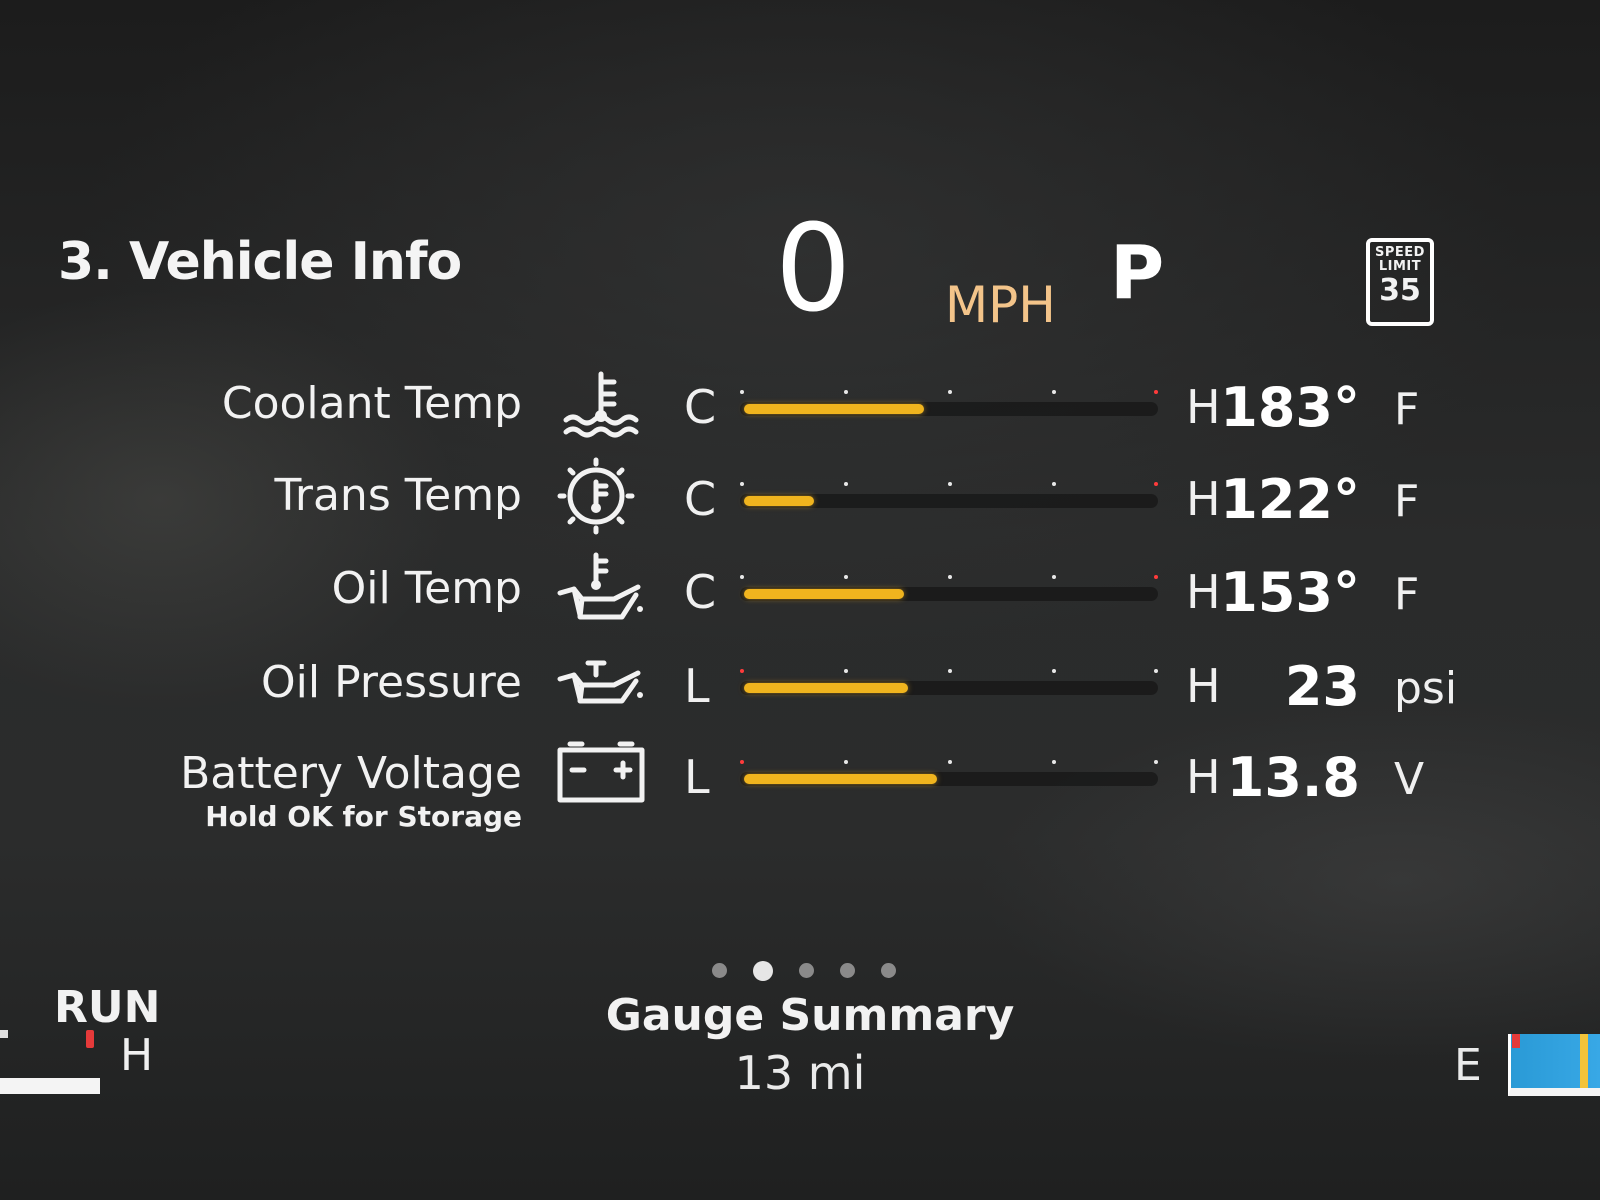 The width and height of the screenshot is (1600, 1200). What do you see at coordinates (260, 262) in the screenshot?
I see `page-title: 3. Vehicle Info` at bounding box center [260, 262].